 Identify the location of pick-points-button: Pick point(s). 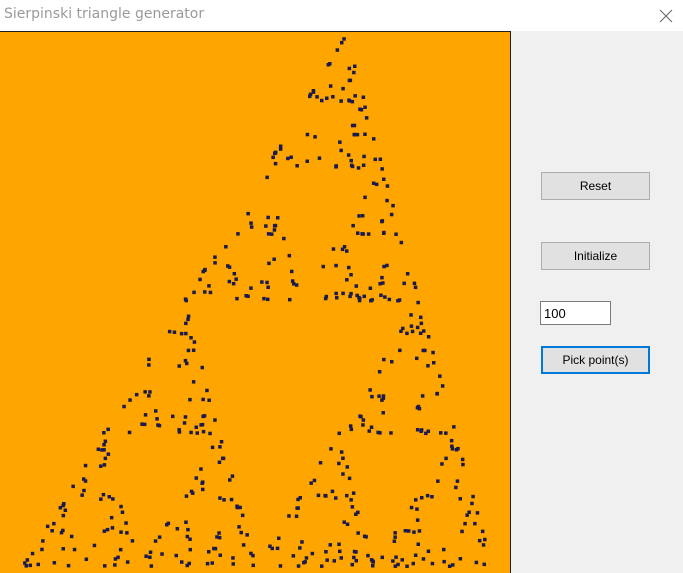
(595, 360).